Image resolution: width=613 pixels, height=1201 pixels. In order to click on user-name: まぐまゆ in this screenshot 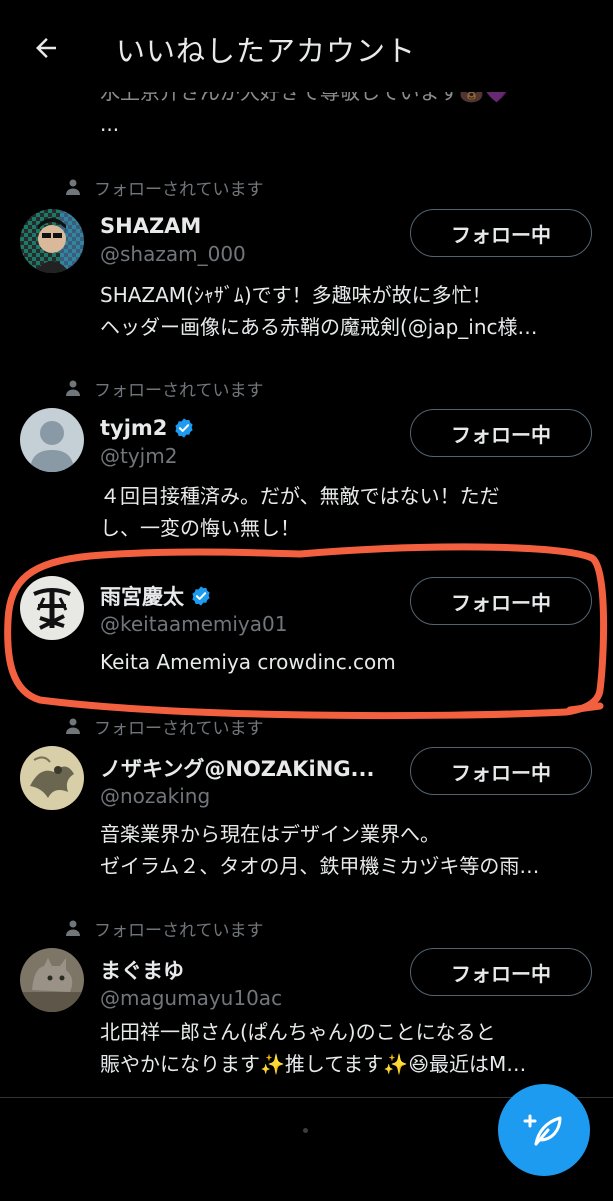, I will do `click(142, 970)`.